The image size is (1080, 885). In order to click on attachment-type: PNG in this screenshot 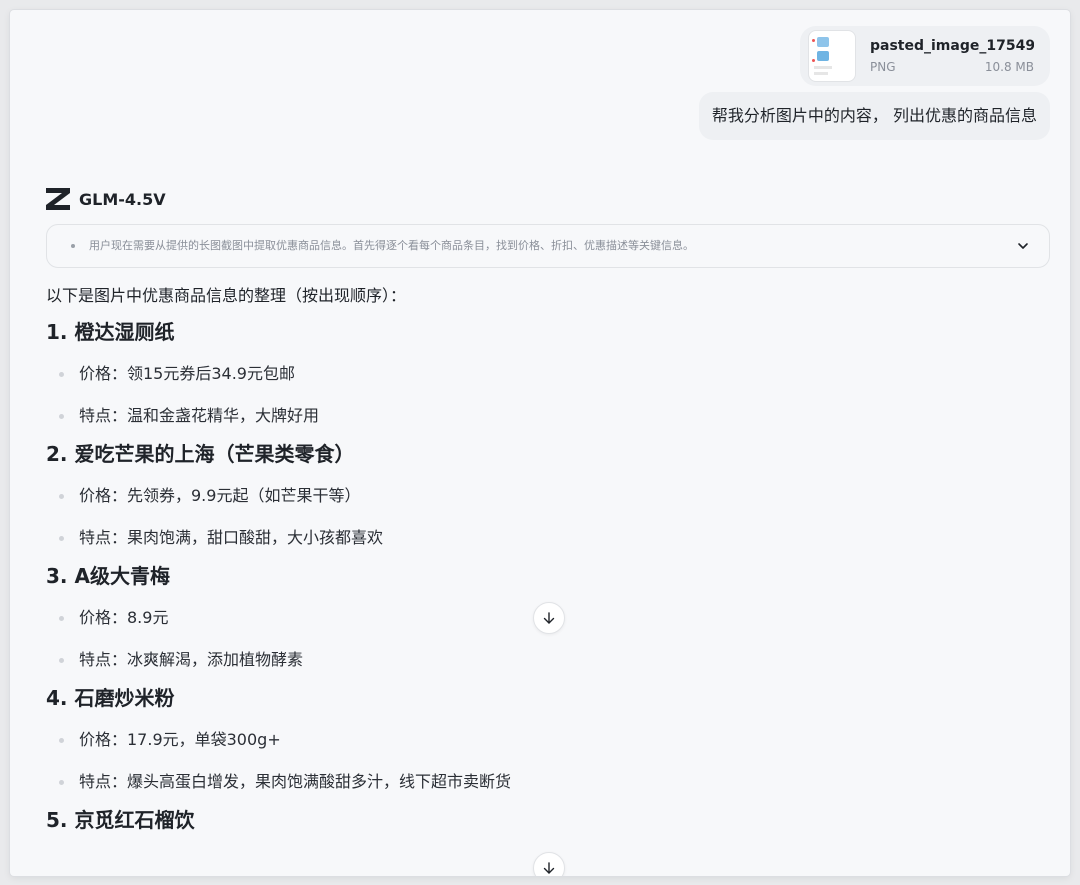, I will do `click(883, 67)`.